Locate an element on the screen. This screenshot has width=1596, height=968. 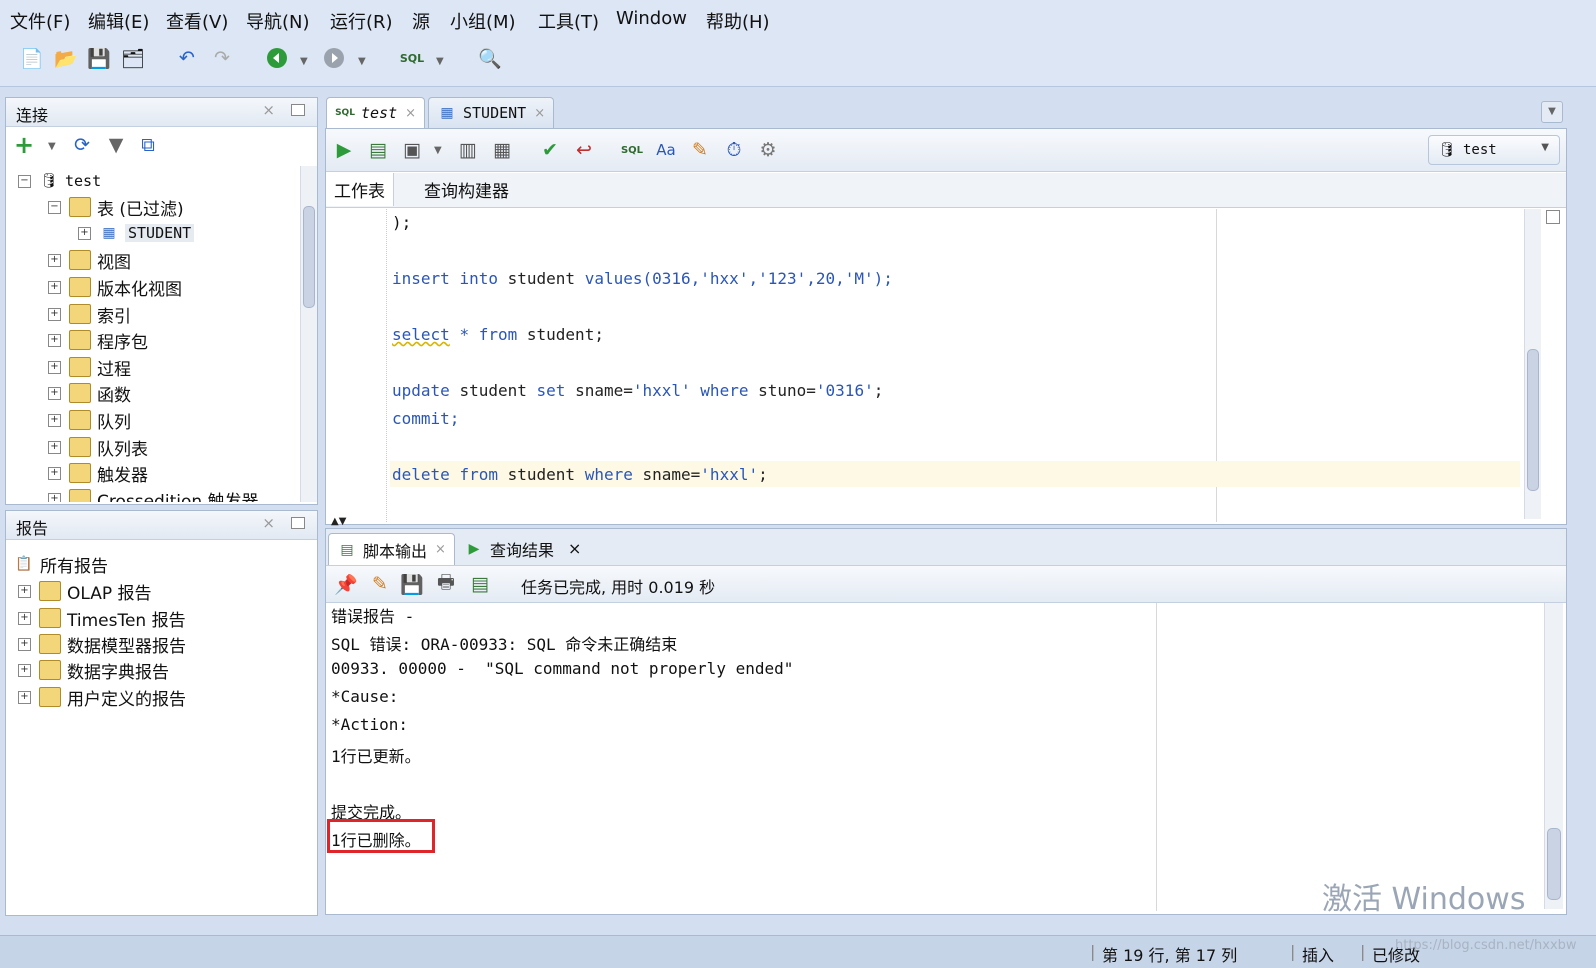
tree-node-timesten-reports: + TimesTen 报告 is located at coordinates (102, 618).